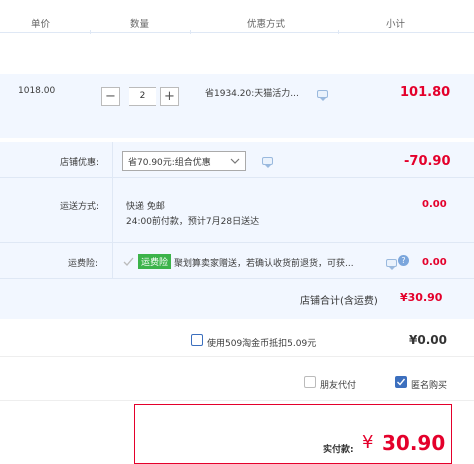  What do you see at coordinates (425, 92) in the screenshot?
I see `item-subtotal: 101.80` at bounding box center [425, 92].